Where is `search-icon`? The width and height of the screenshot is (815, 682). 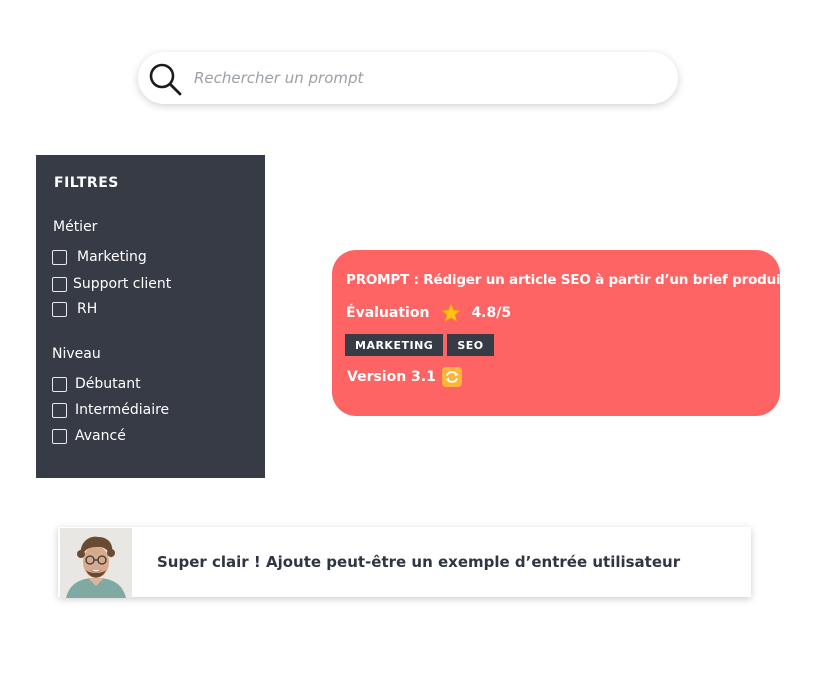 search-icon is located at coordinates (165, 79).